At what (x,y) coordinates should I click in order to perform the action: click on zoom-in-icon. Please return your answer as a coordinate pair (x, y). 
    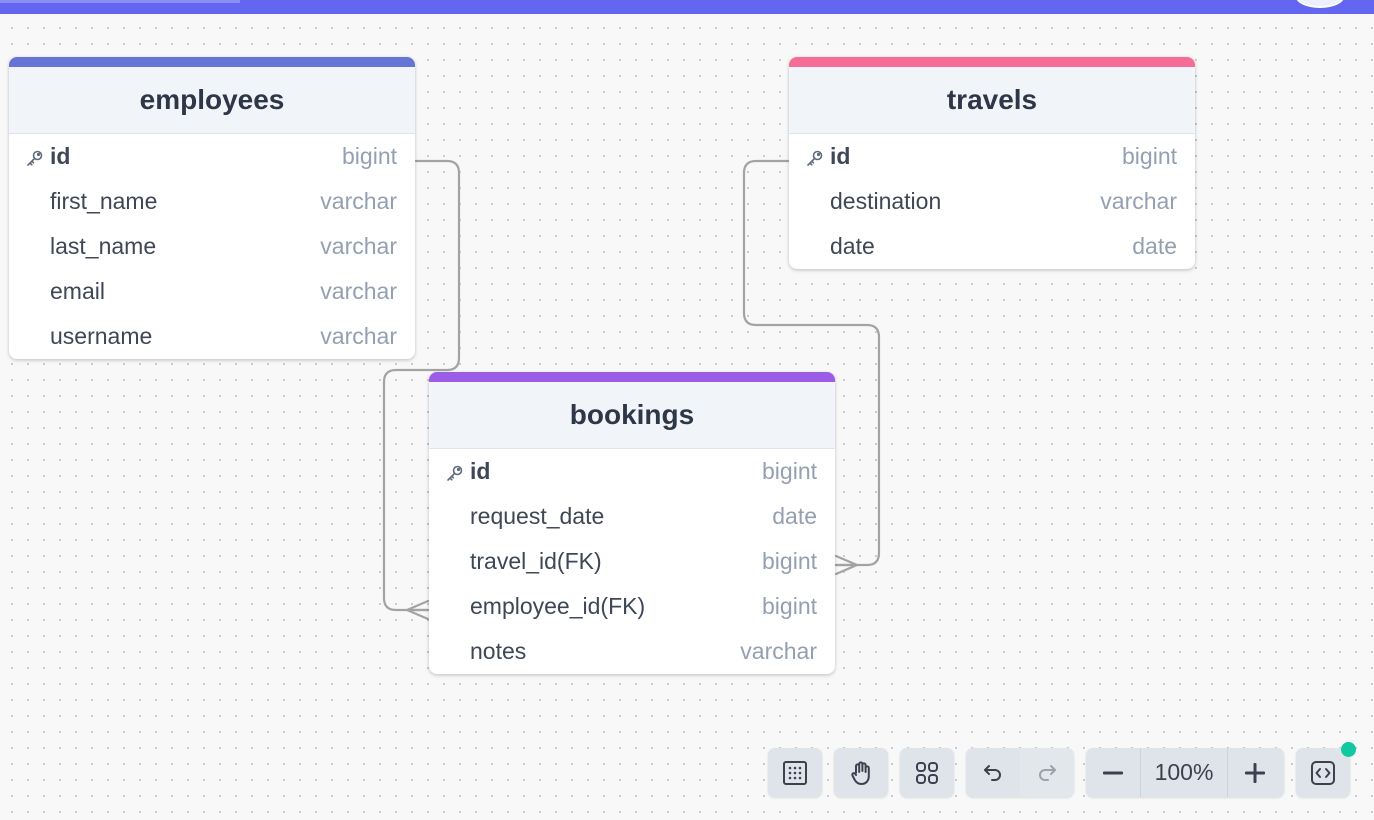
    Looking at the image, I should click on (1255, 772).